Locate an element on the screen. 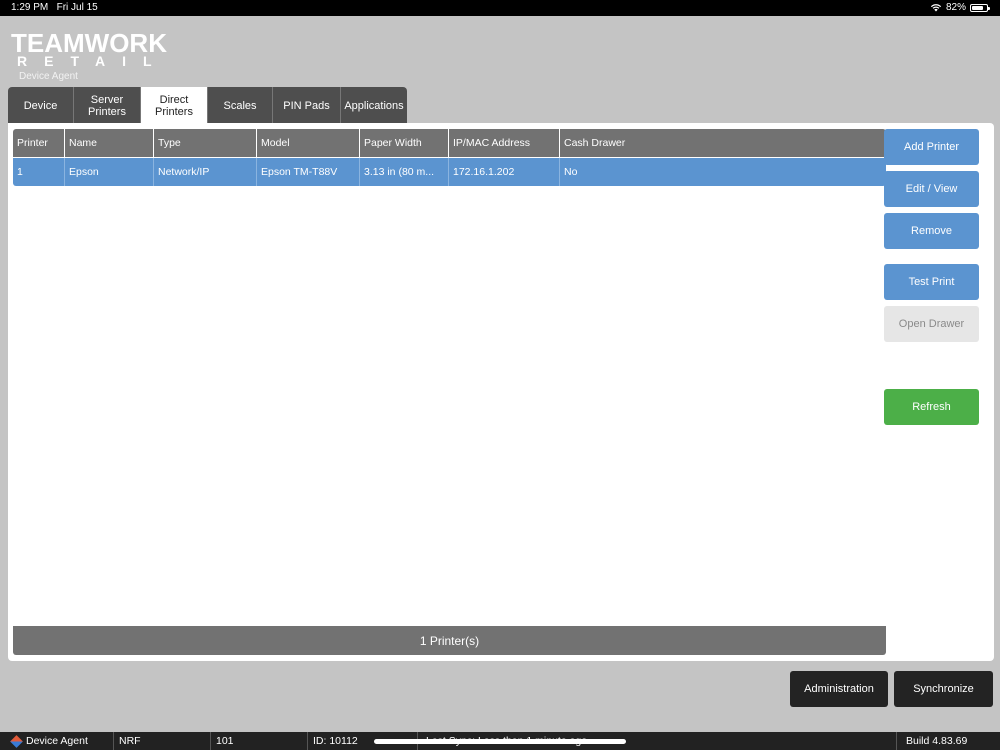  column-header-name: Name is located at coordinates (109, 143).